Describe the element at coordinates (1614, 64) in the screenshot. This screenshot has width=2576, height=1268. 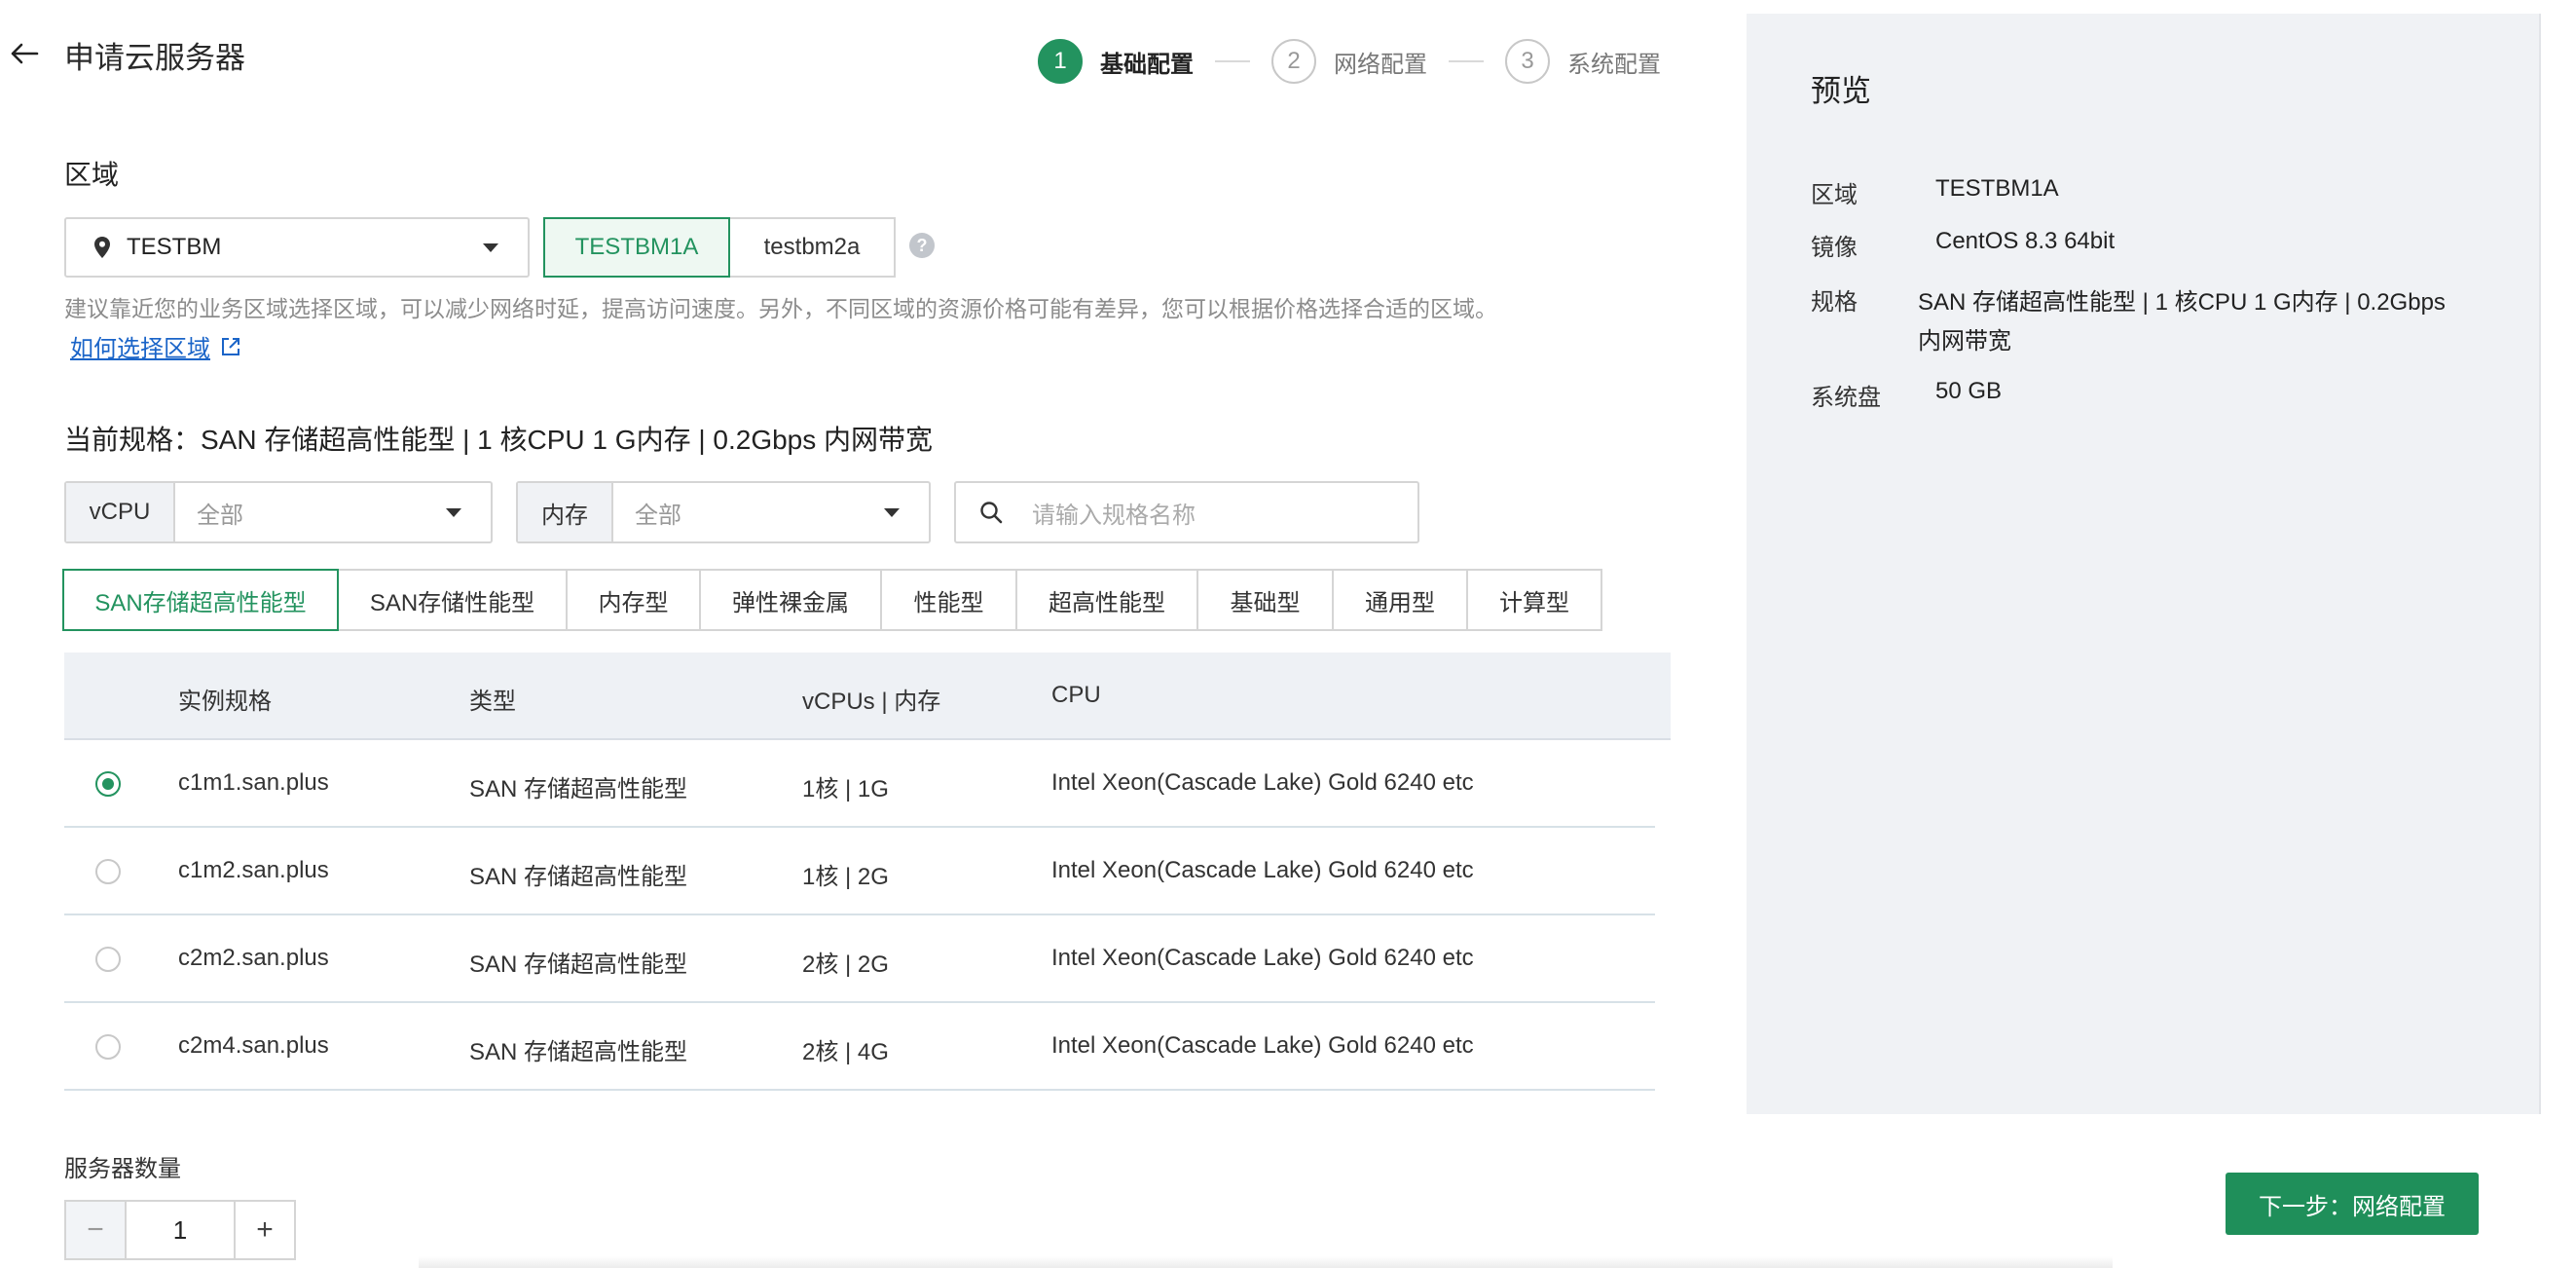
I see `step-label: 系统配置` at that location.